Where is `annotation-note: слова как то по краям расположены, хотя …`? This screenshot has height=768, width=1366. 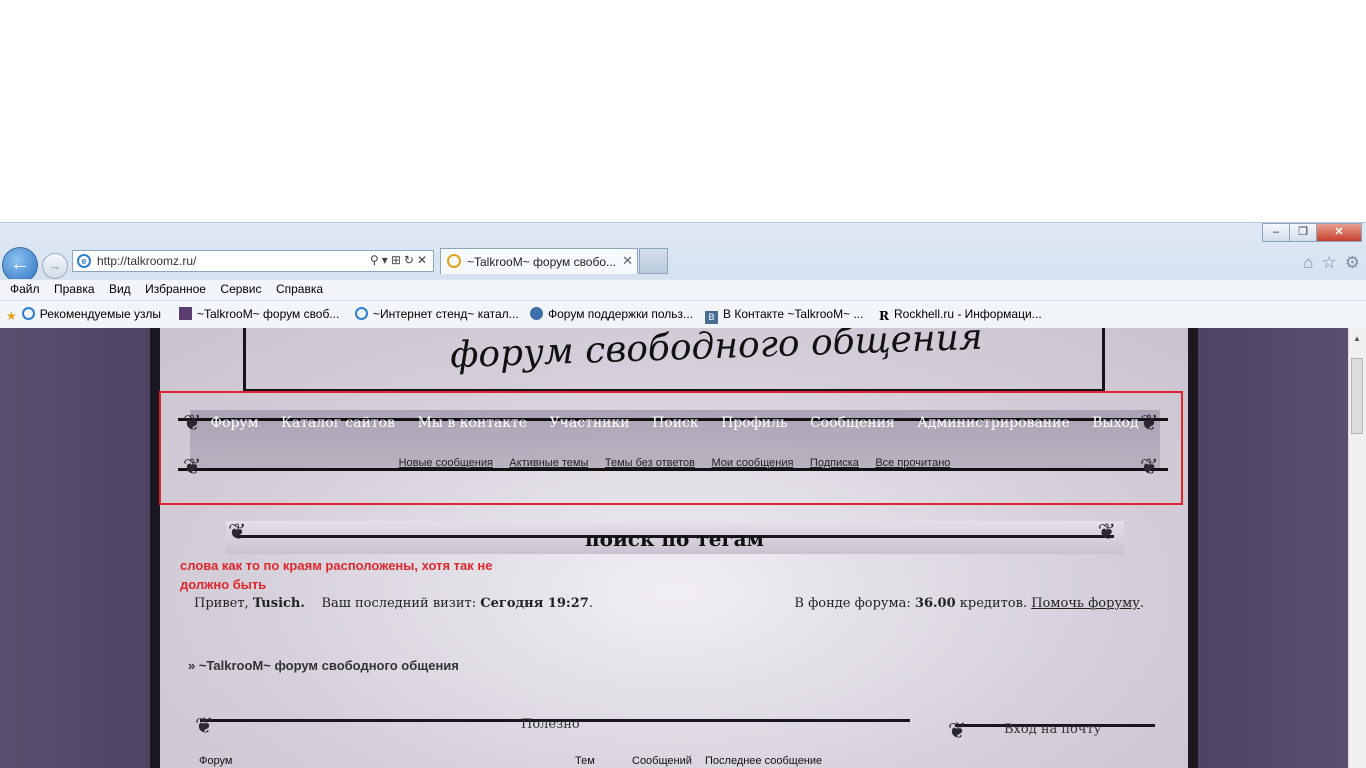 annotation-note: слова как то по краям расположены, хотя … is located at coordinates (336, 575).